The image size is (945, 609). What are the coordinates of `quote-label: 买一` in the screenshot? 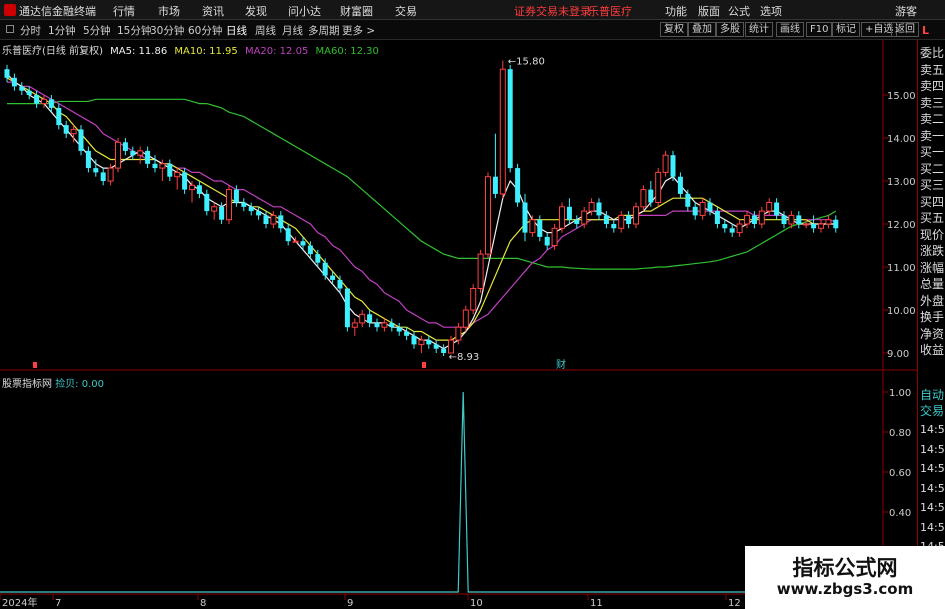 It's located at (932, 152).